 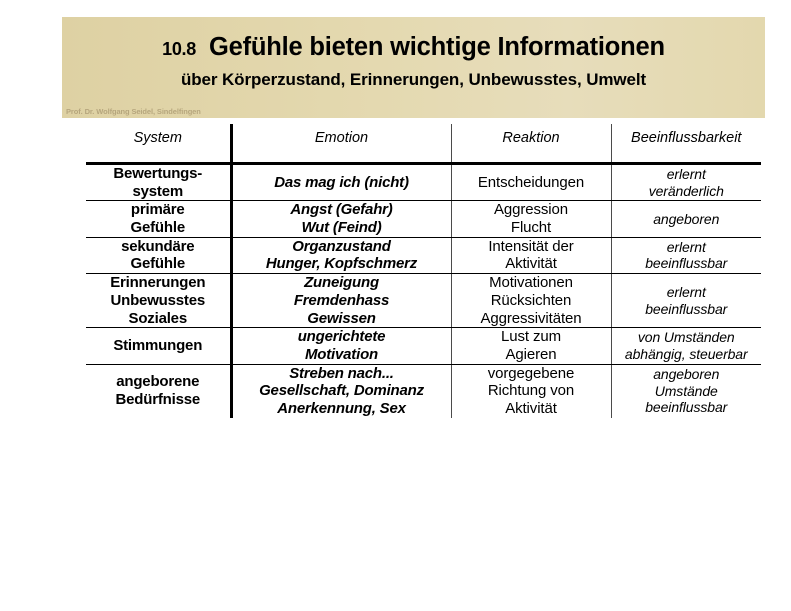 I want to click on cell-system: Bewertungs- system, so click(x=159, y=182).